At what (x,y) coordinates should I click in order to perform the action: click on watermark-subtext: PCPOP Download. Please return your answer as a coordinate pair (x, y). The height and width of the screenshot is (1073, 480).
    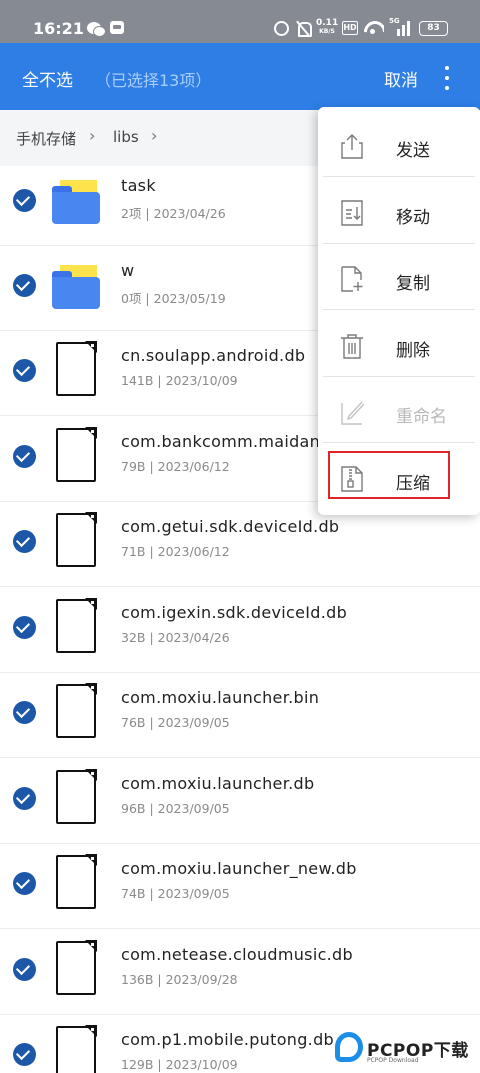
    Looking at the image, I should click on (393, 1060).